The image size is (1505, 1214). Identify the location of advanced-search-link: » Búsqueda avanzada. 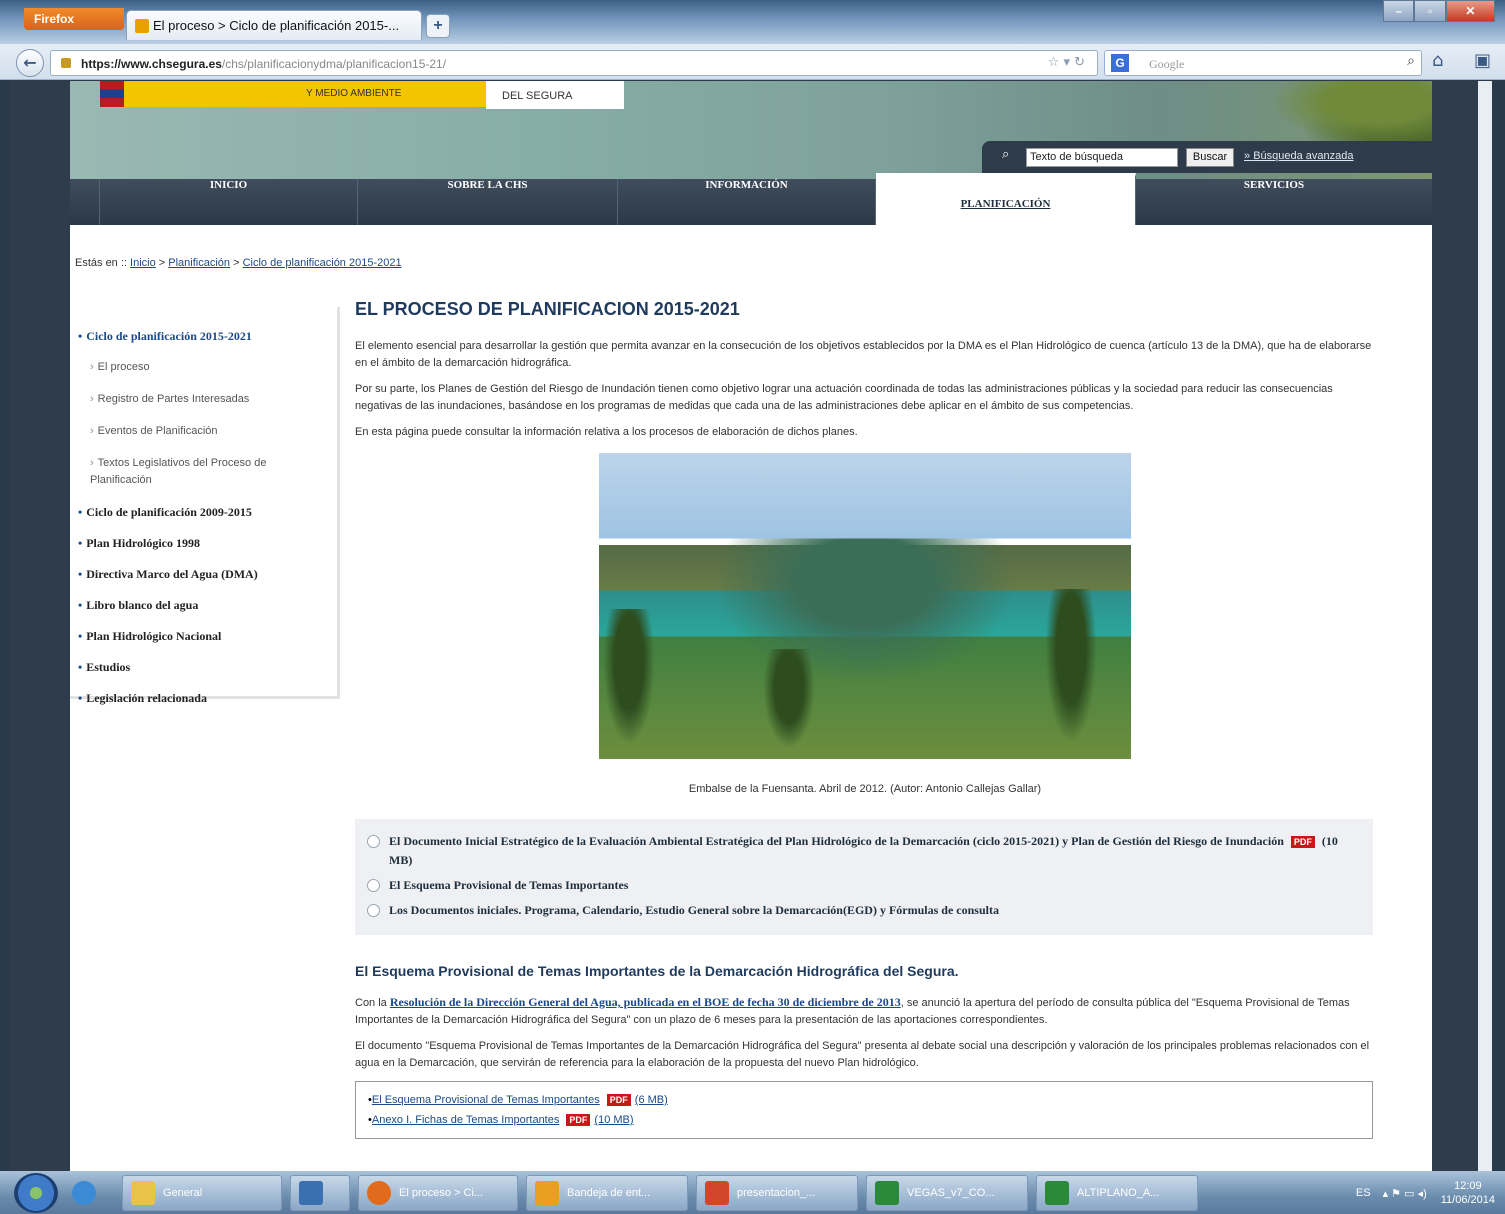
(1299, 156).